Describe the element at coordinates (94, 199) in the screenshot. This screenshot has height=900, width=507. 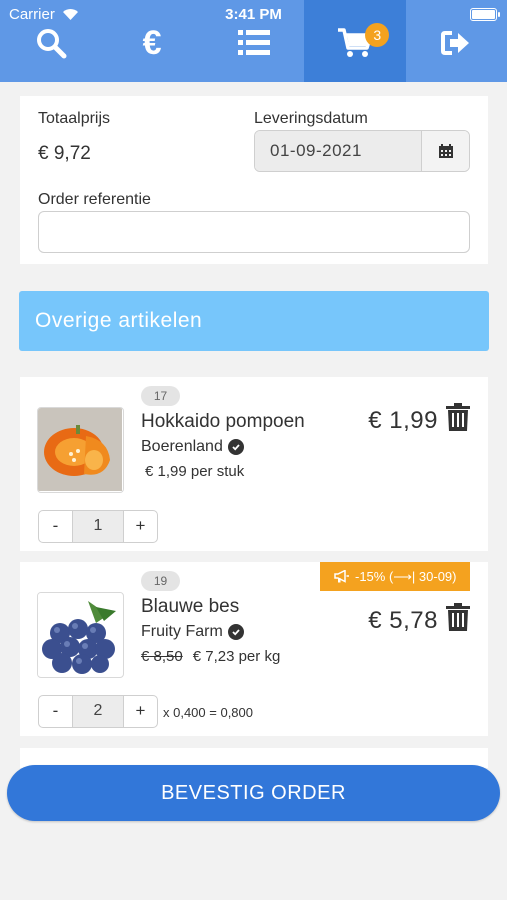
I see `order-reference-label: Order referentie` at that location.